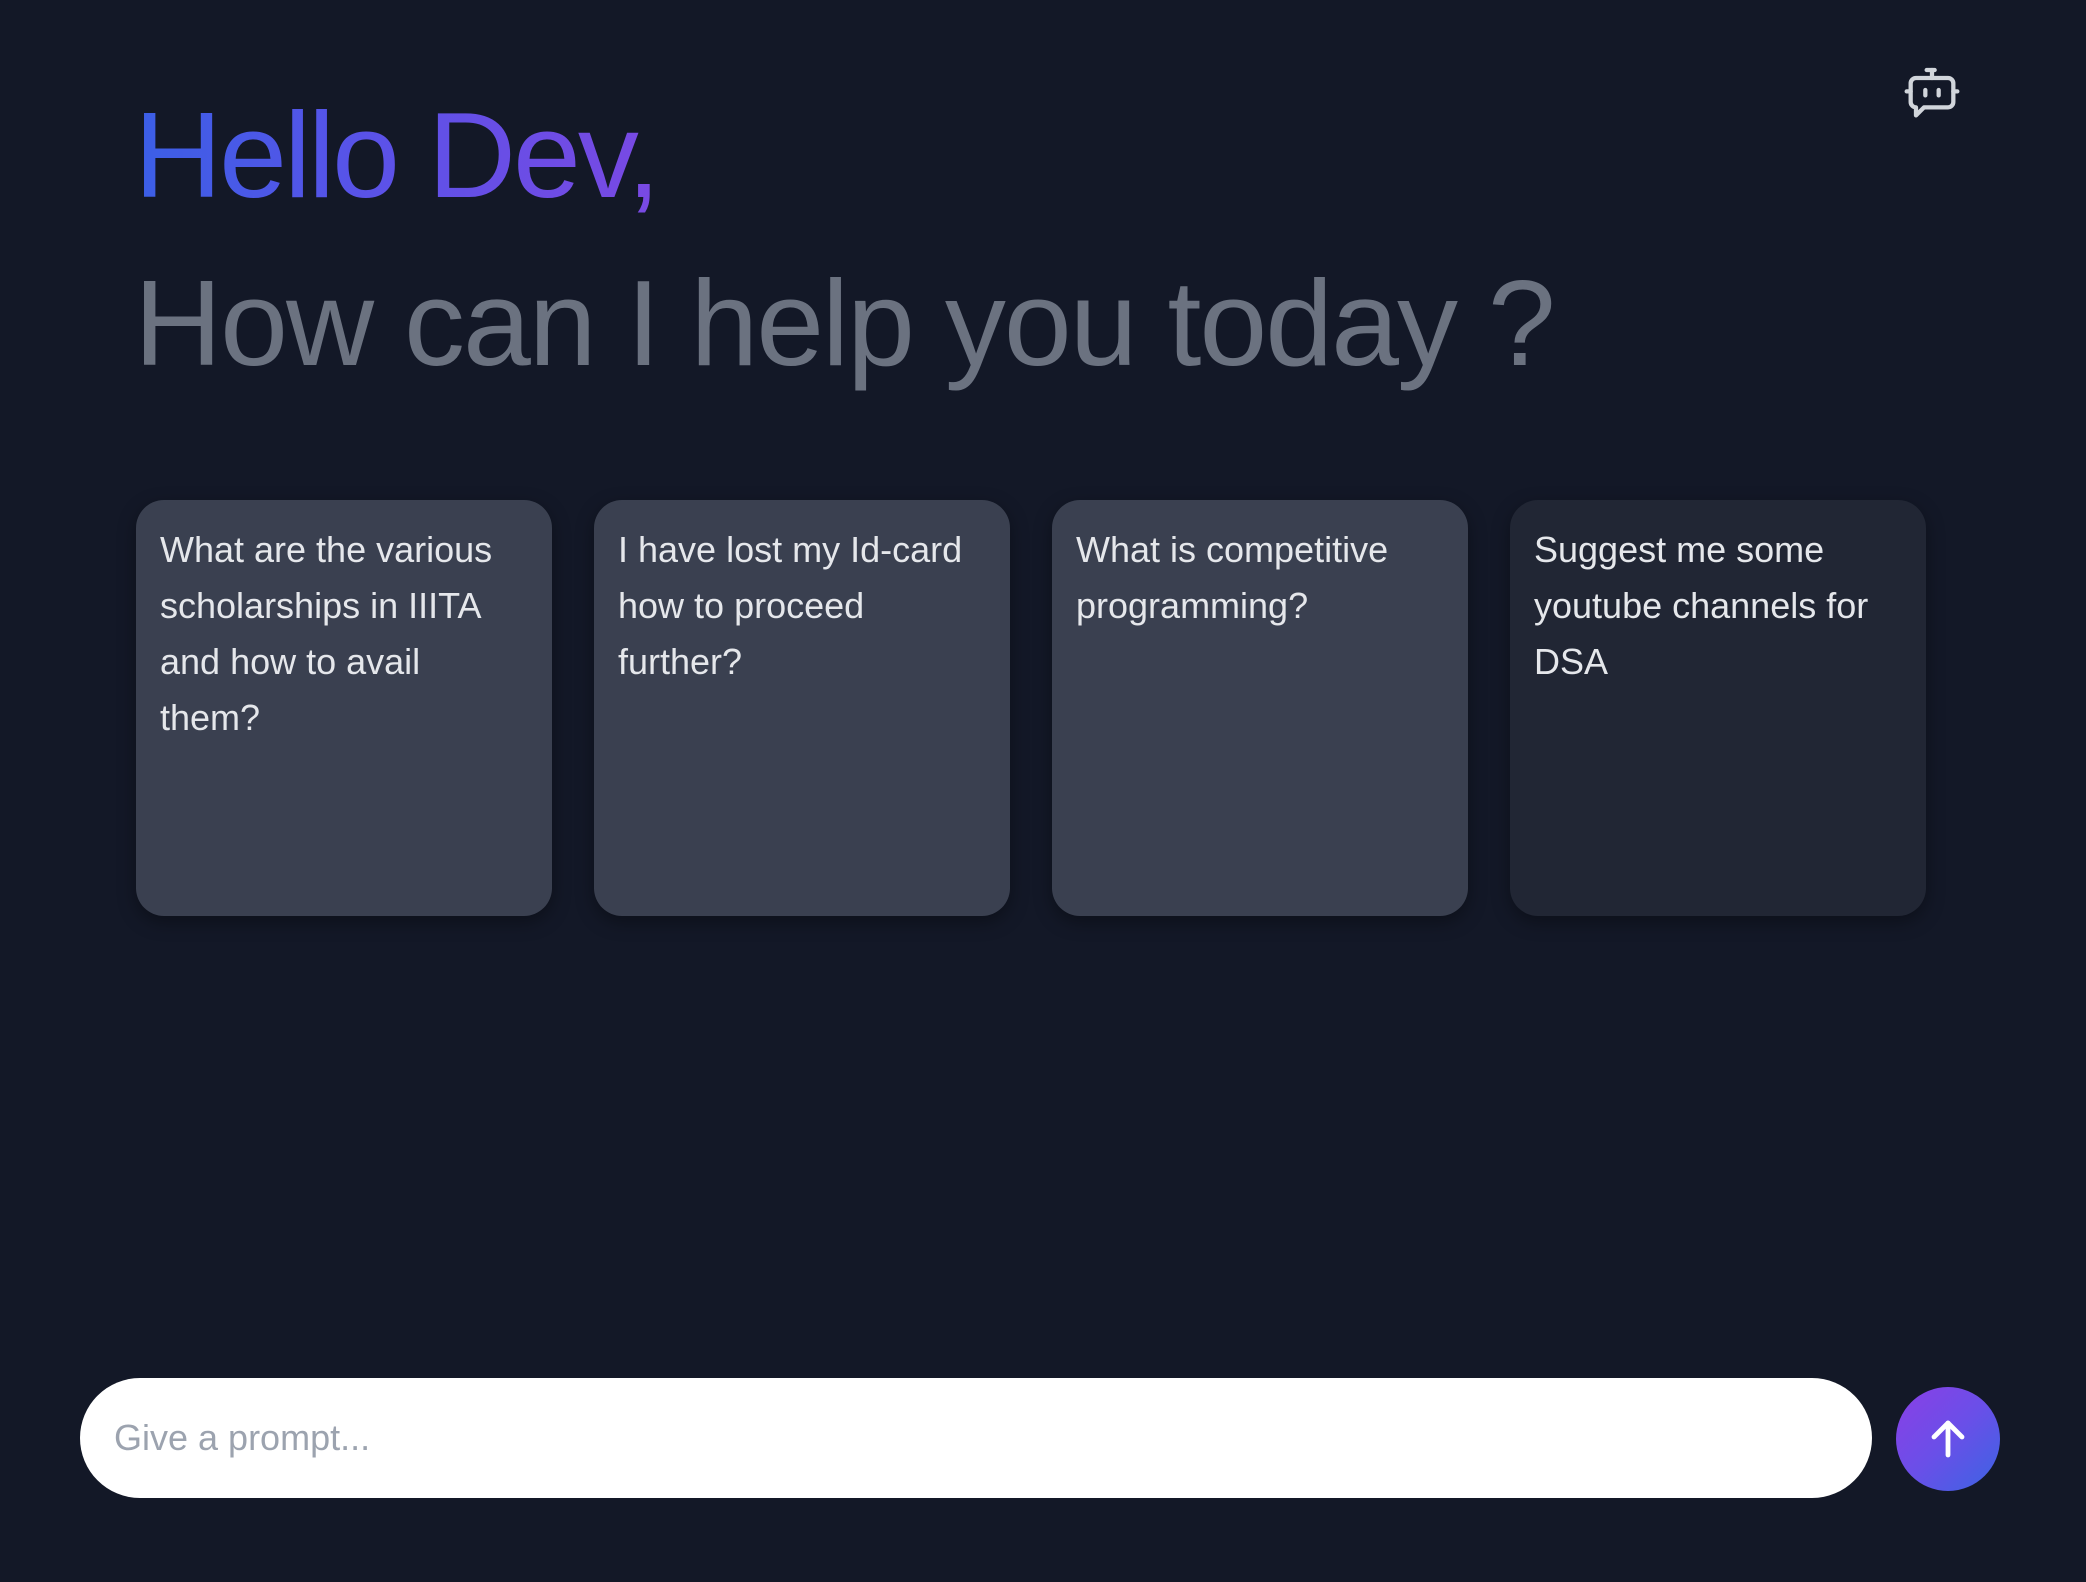 The height and width of the screenshot is (1582, 2086). I want to click on suggestion-text: What is competitive programming?, so click(1232, 577).